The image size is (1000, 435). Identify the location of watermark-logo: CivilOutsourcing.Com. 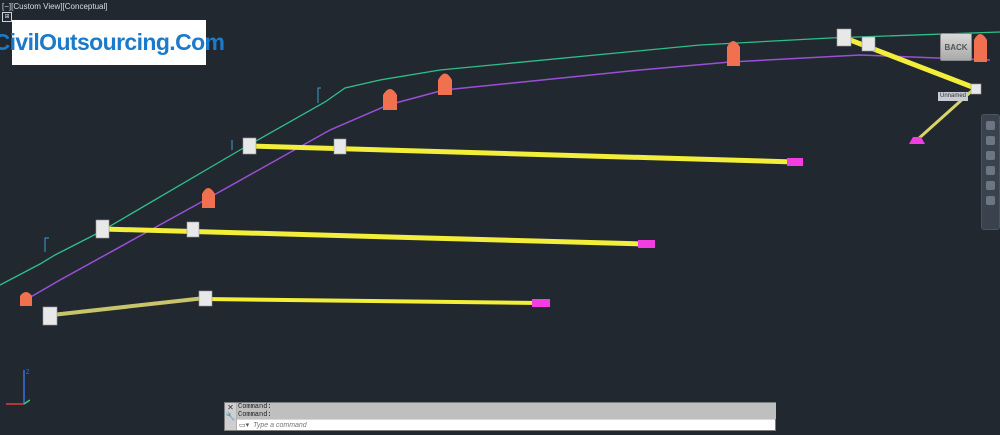
(112, 42).